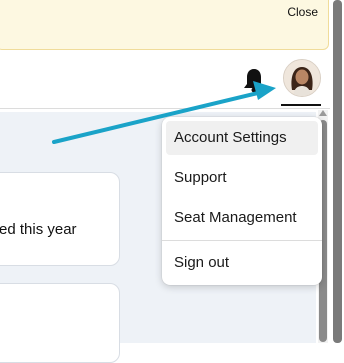 The width and height of the screenshot is (344, 363). Describe the element at coordinates (242, 178) in the screenshot. I see `menu-item-support: Support` at that location.